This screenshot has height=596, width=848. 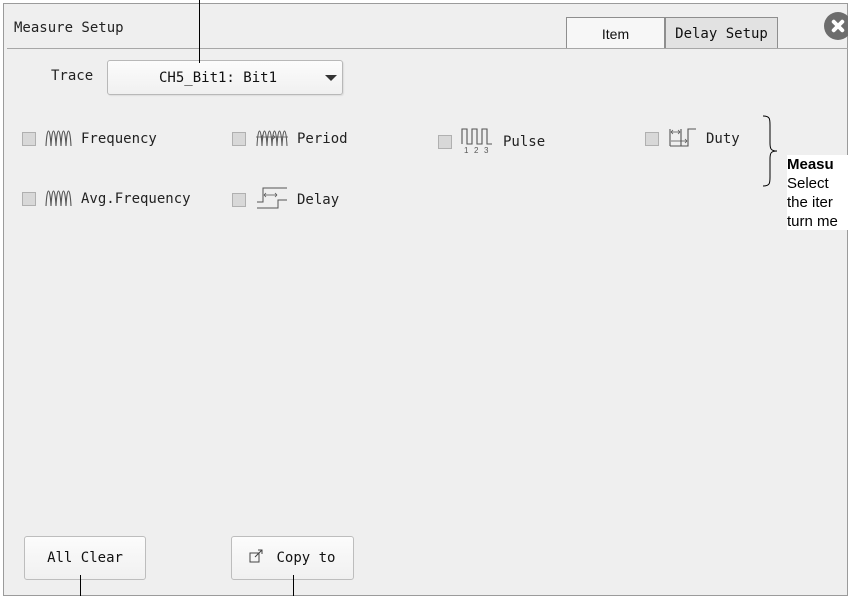 I want to click on close-icon, so click(x=836, y=26).